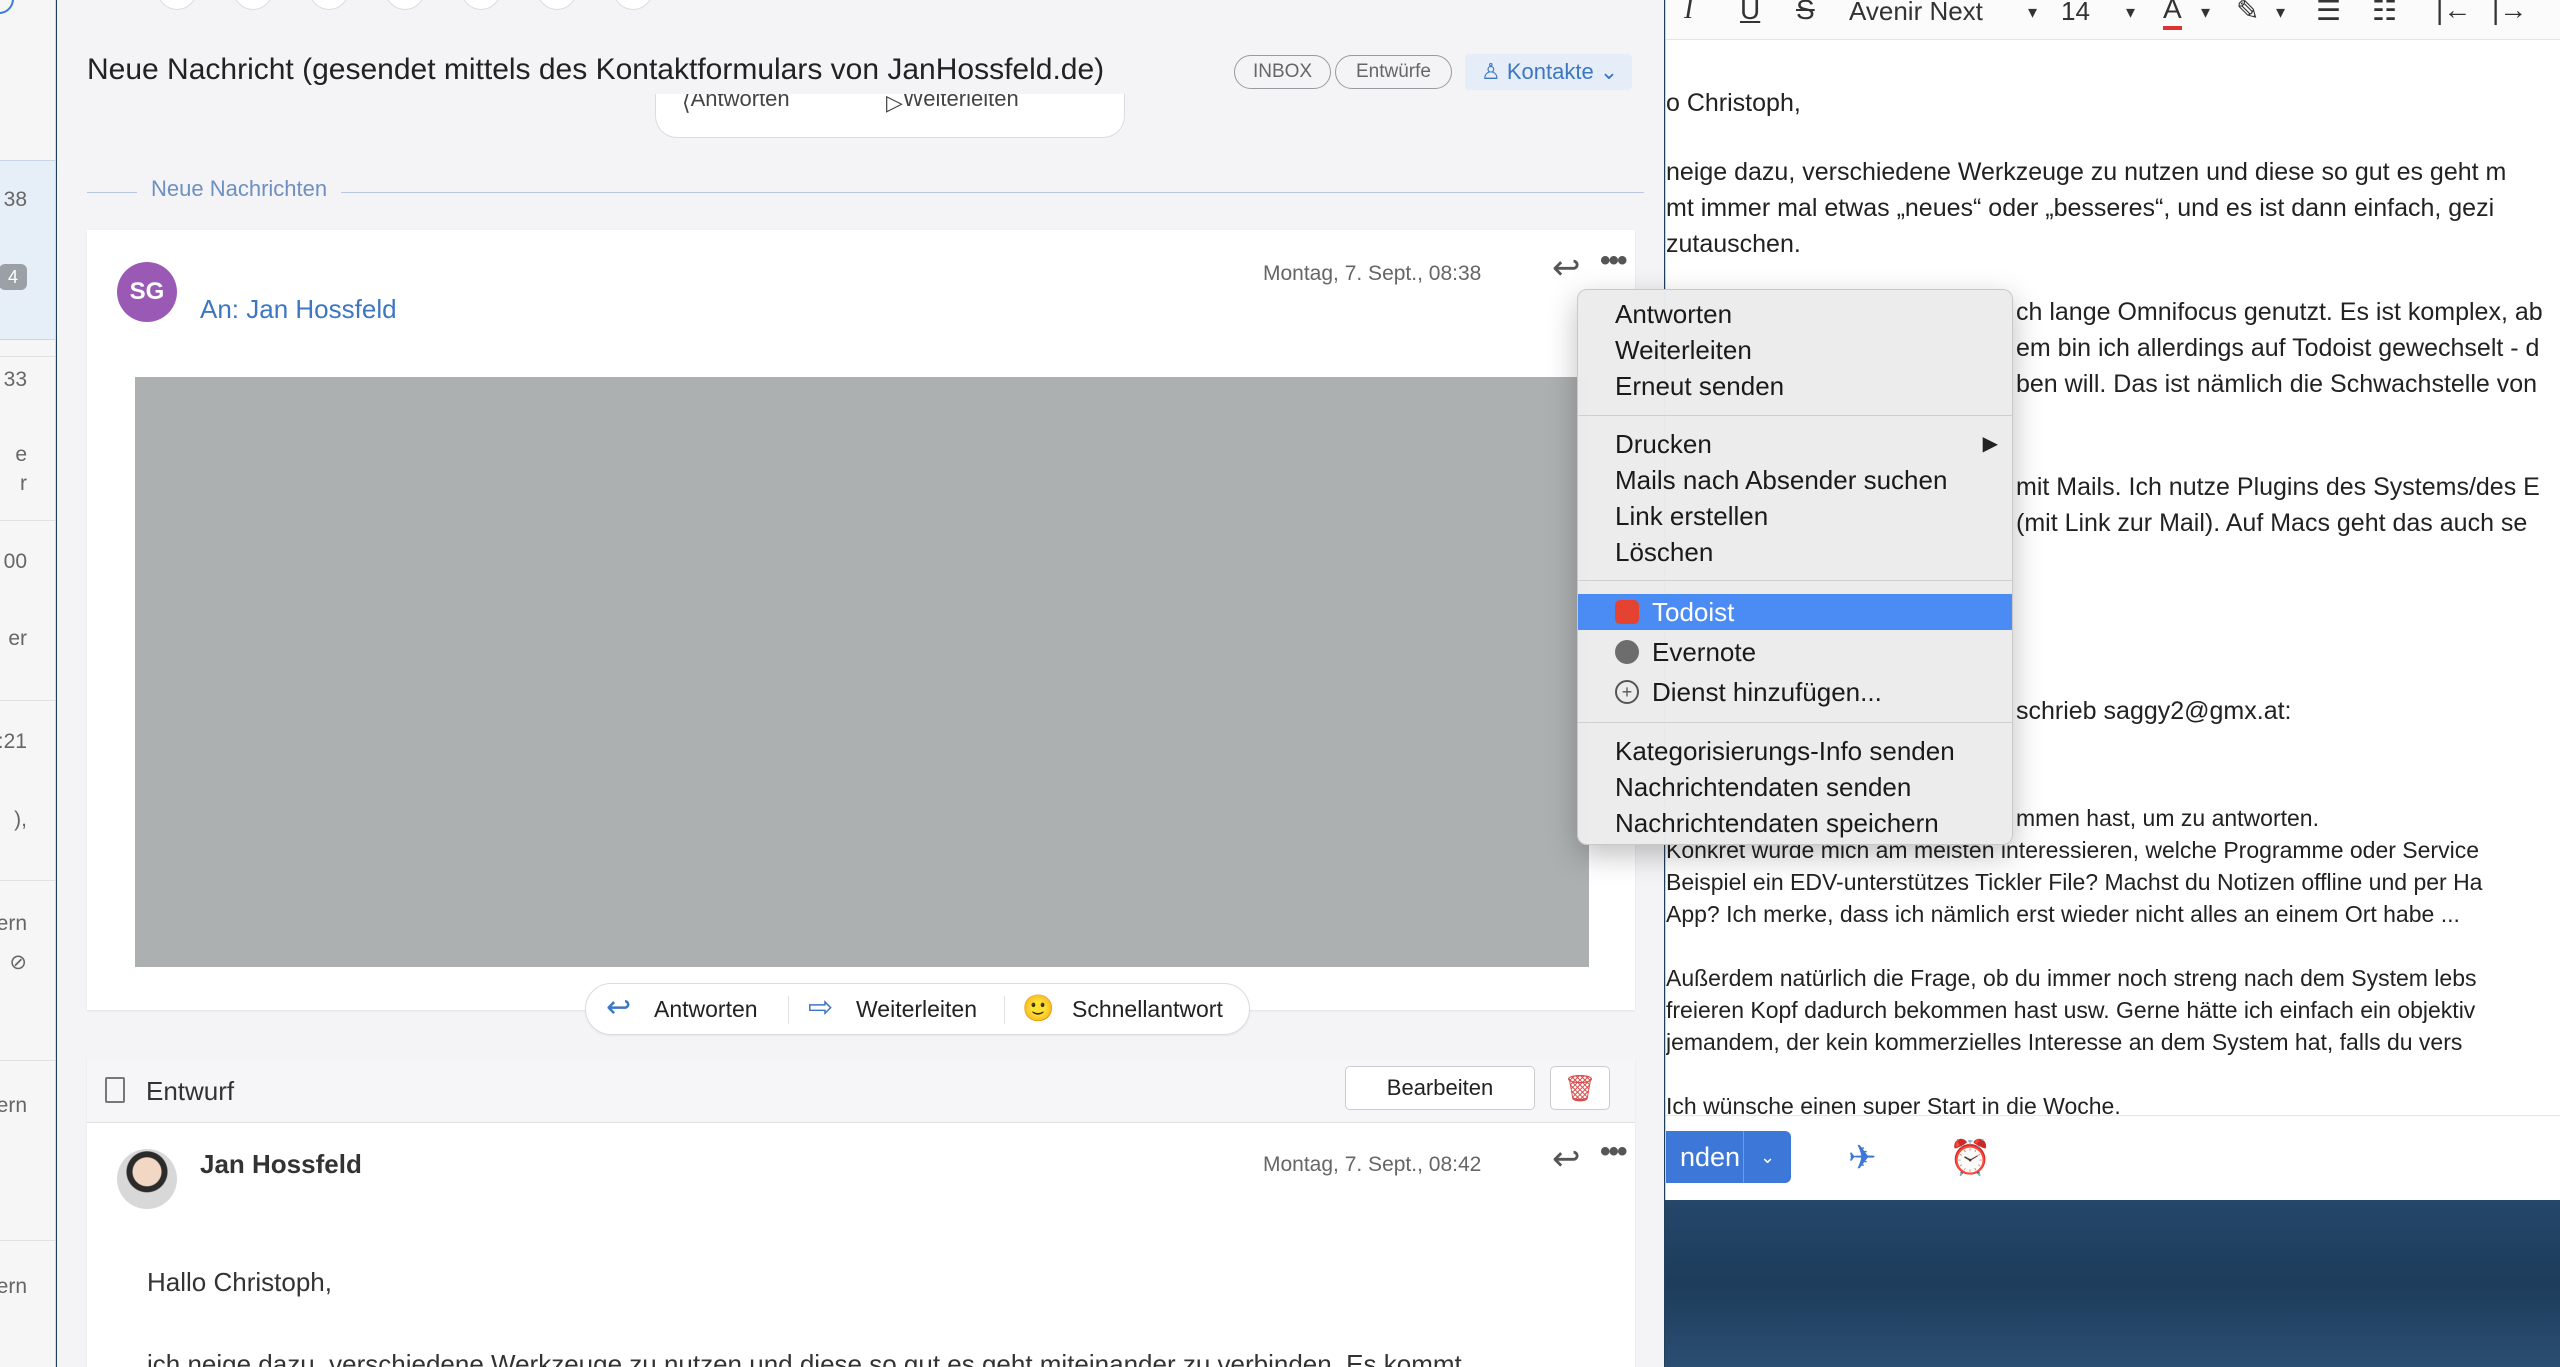 This screenshot has height=1367, width=2560. I want to click on mail-snippet: ),, so click(20, 819).